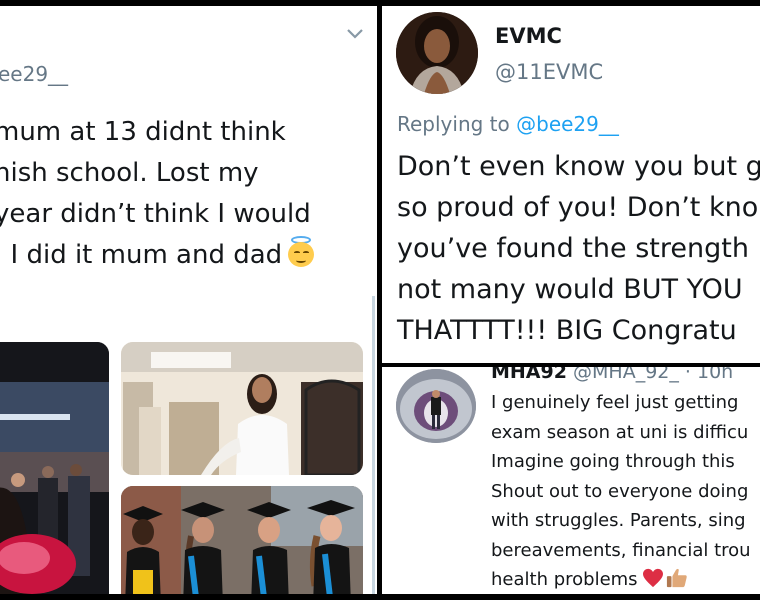 The image size is (760, 600). What do you see at coordinates (578, 166) in the screenshot?
I see `tweet-line: Don’t even know you but g` at bounding box center [578, 166].